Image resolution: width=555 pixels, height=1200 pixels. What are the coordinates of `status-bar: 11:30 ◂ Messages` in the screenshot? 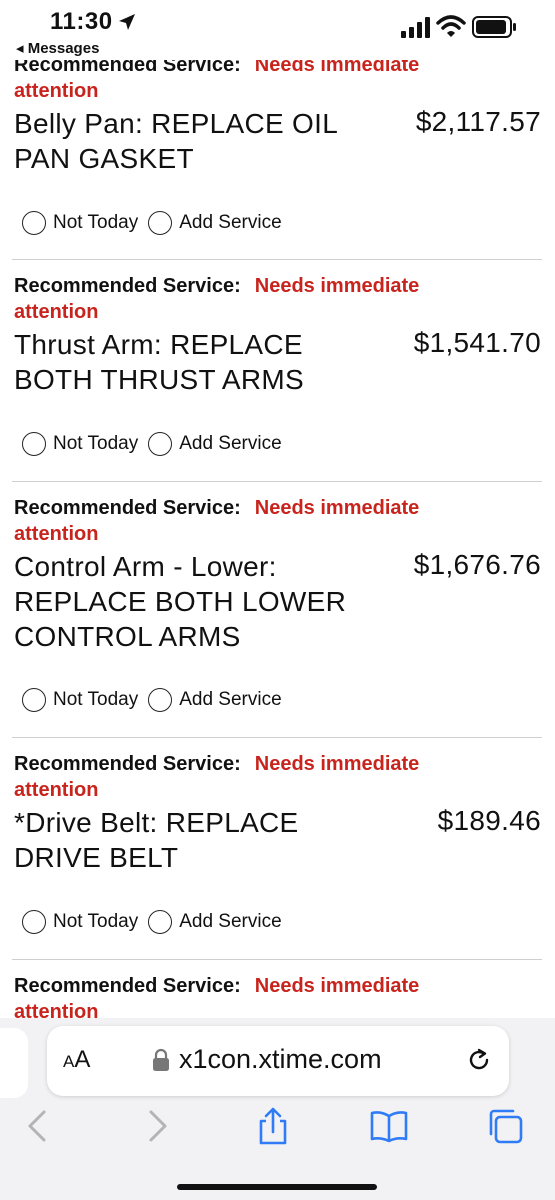 It's located at (277, 30).